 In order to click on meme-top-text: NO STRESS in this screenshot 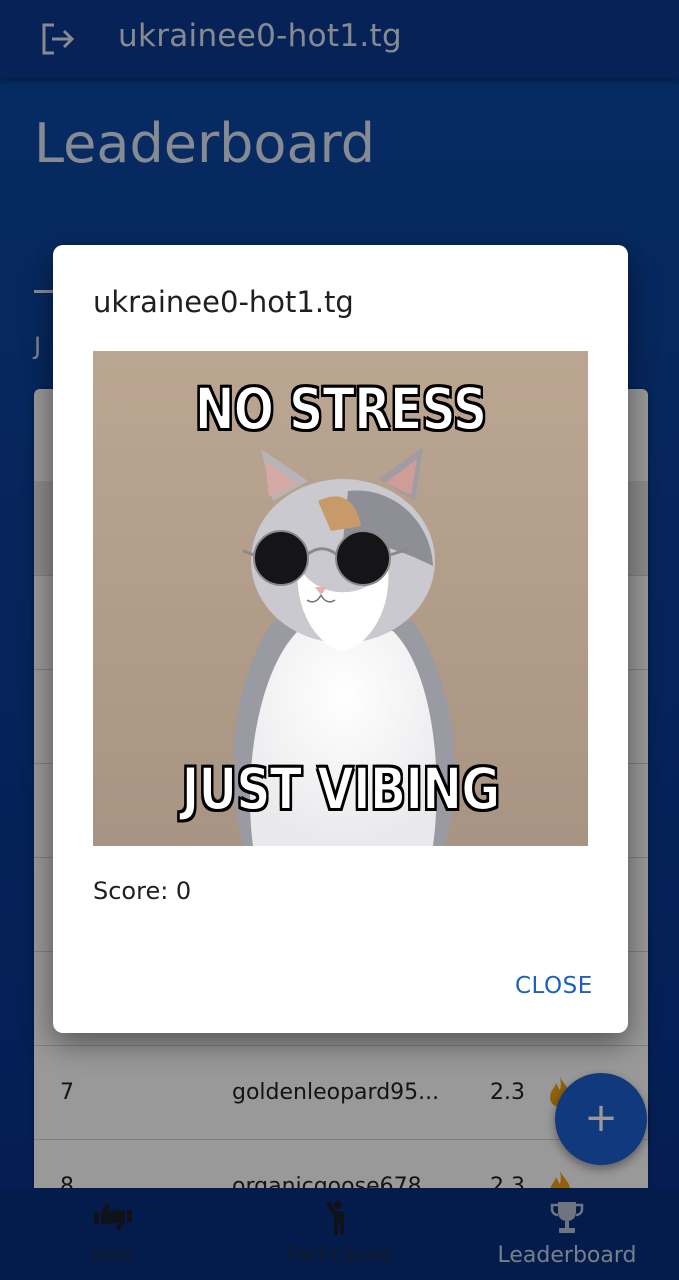, I will do `click(341, 409)`.